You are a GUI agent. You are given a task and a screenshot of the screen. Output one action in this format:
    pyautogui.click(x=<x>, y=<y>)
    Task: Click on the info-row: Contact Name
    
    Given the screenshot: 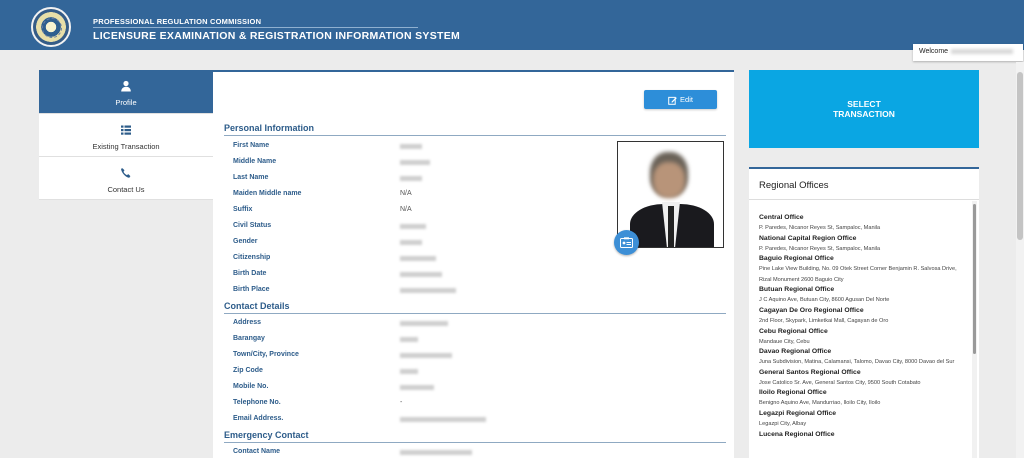 What is the action you would take?
    pyautogui.click(x=423, y=453)
    